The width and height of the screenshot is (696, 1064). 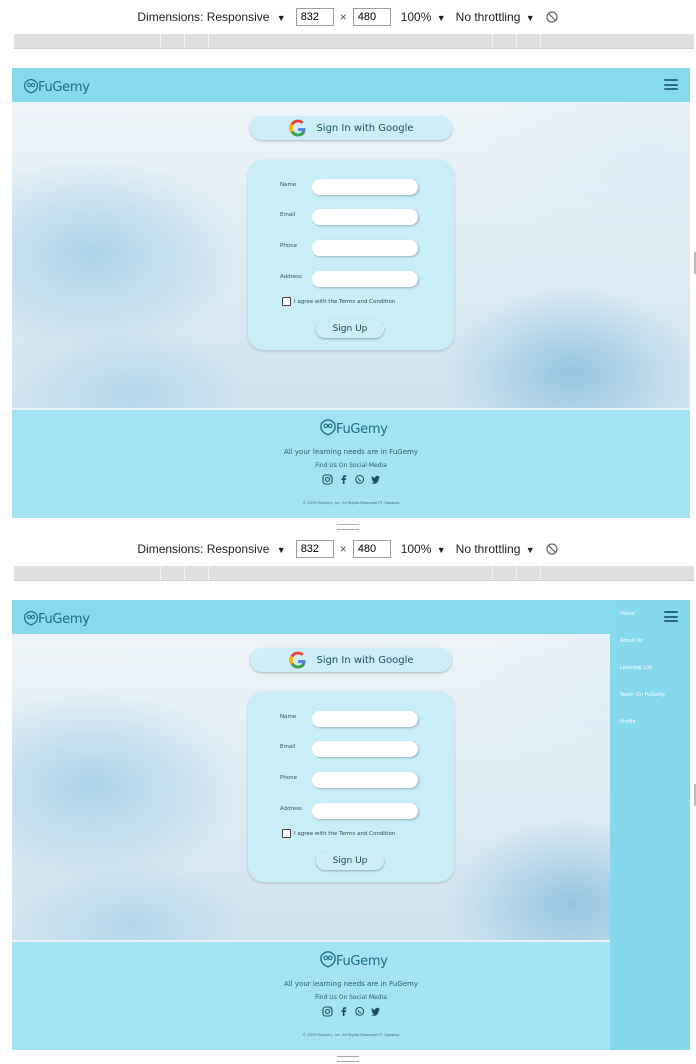 What do you see at coordinates (642, 695) in the screenshot?
I see `menu-item-teach: Teach On FuGemy` at bounding box center [642, 695].